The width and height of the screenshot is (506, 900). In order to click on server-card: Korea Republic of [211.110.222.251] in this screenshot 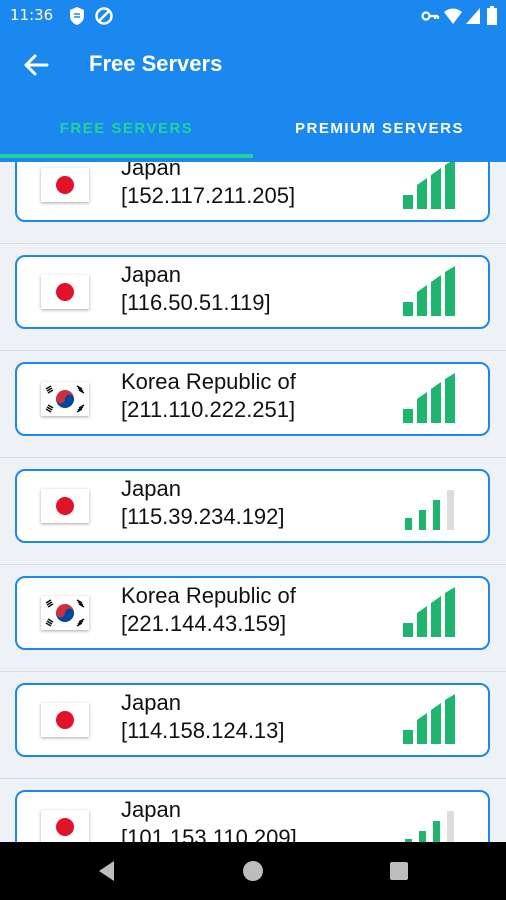, I will do `click(252, 399)`.